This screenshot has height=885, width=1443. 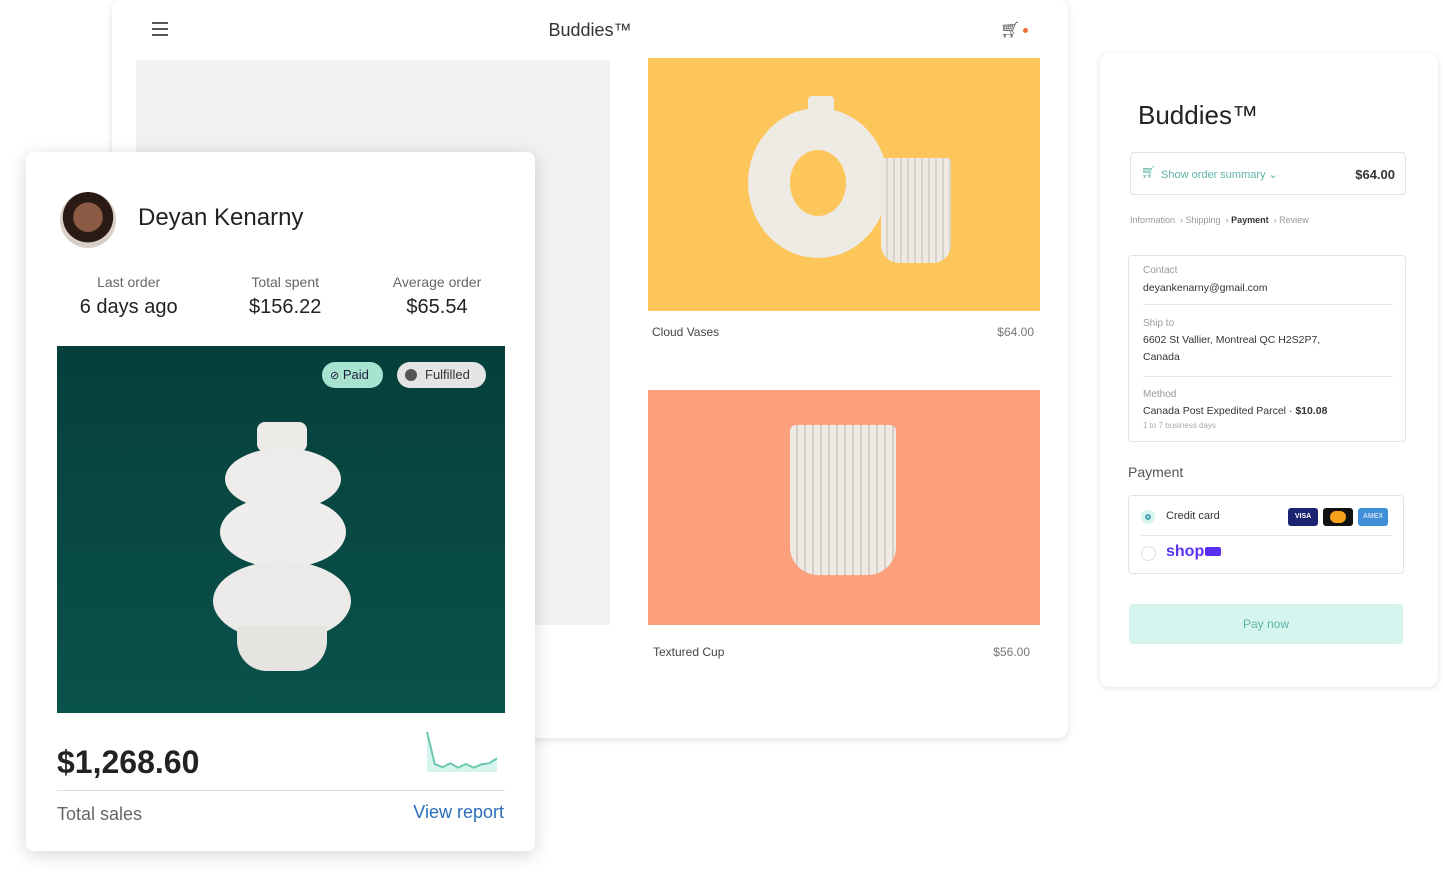 I want to click on view-report-link: View report, so click(x=458, y=812).